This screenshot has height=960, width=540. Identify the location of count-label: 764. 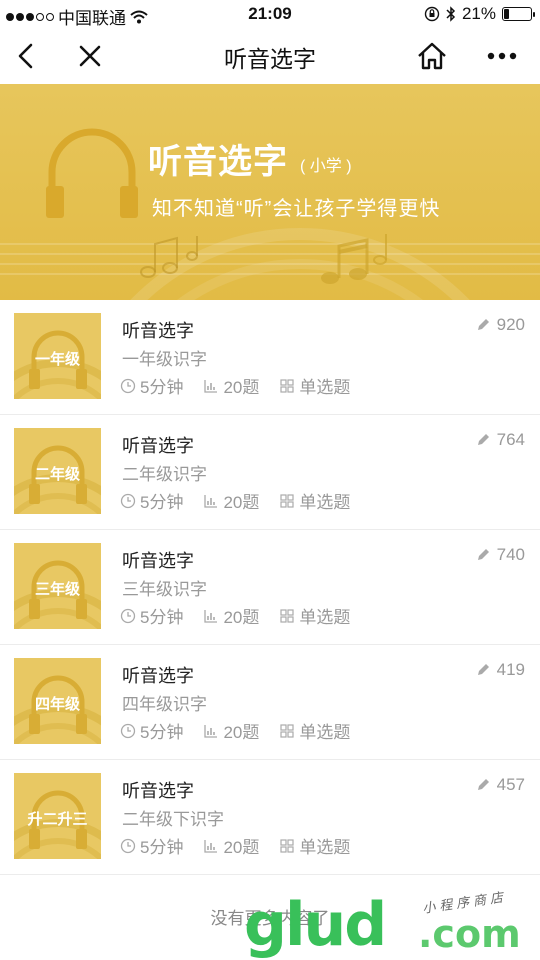
(510, 439).